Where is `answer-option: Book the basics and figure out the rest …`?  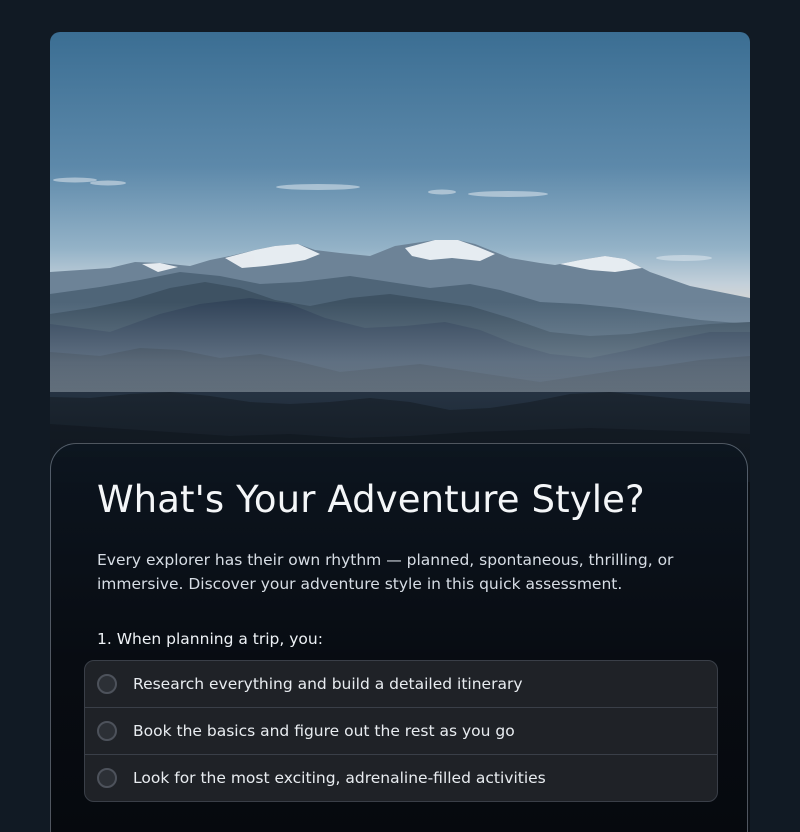 answer-option: Book the basics and figure out the rest … is located at coordinates (401, 730).